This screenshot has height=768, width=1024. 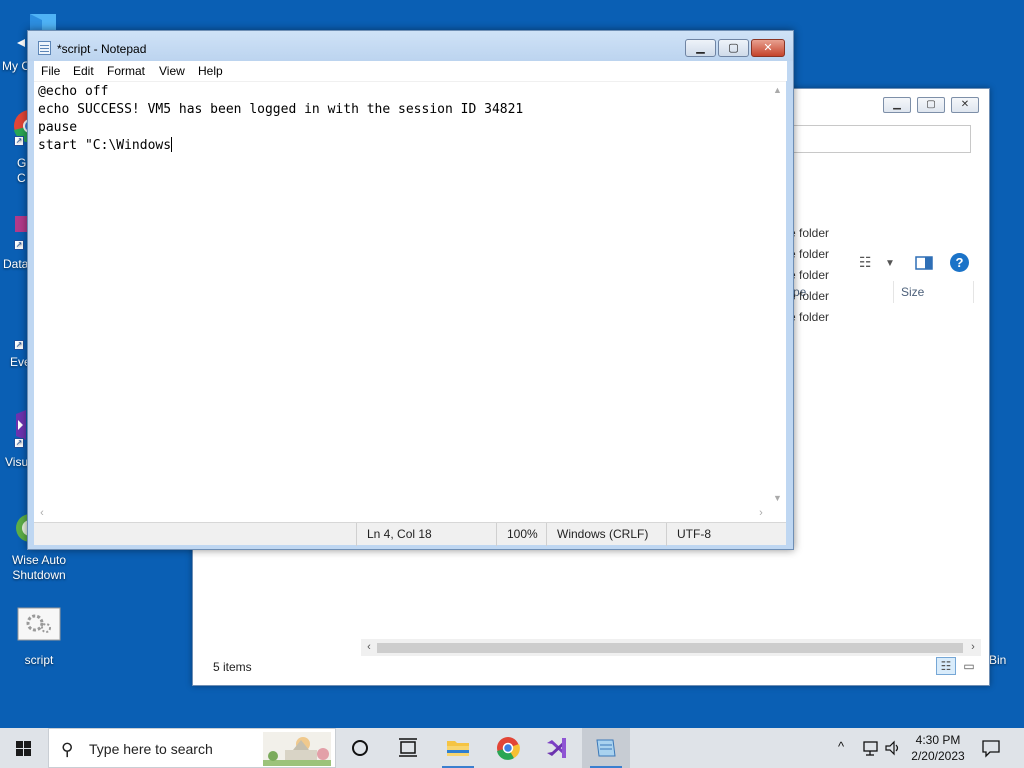 I want to click on desktop-icon-visual-studio: ↗ Visu, so click(x=15, y=440).